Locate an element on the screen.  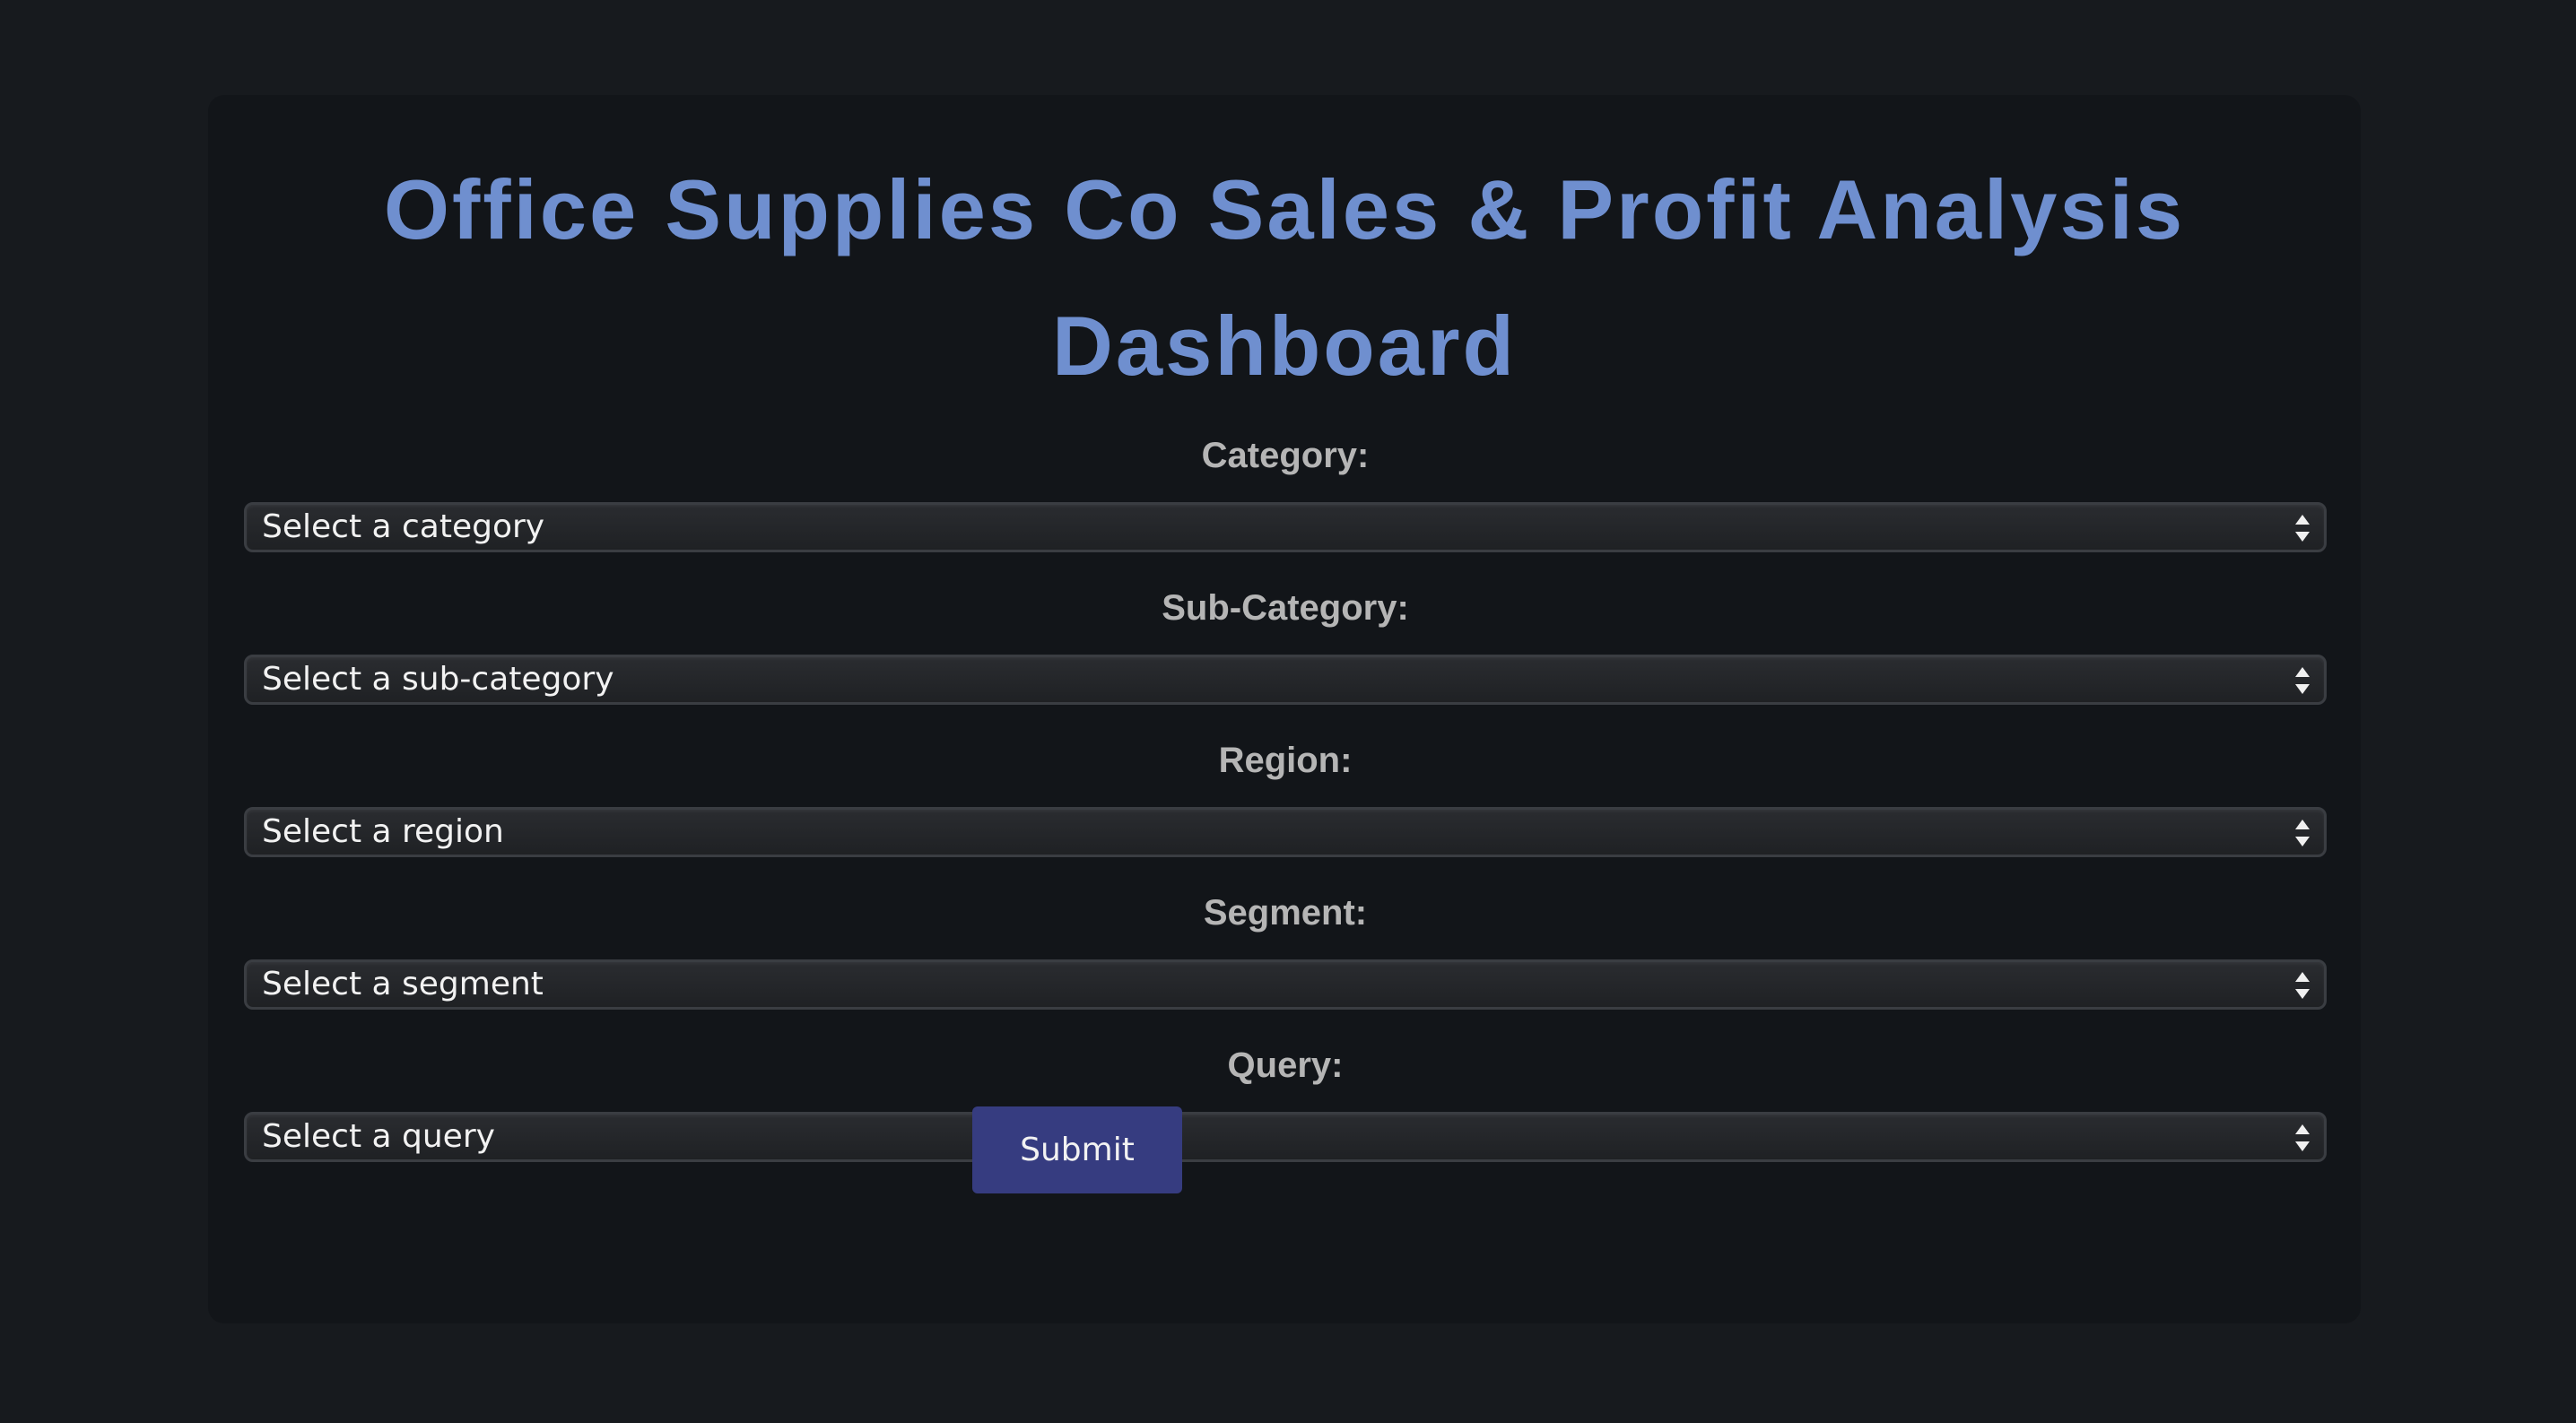
region-label: Region: is located at coordinates (1285, 760).